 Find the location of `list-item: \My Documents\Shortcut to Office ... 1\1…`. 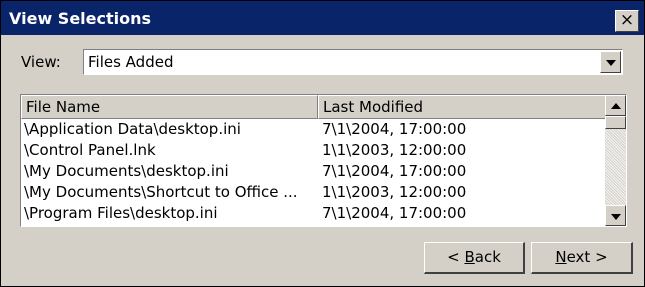

list-item: \My Documents\Shortcut to Office ... 1\1… is located at coordinates (313, 192).